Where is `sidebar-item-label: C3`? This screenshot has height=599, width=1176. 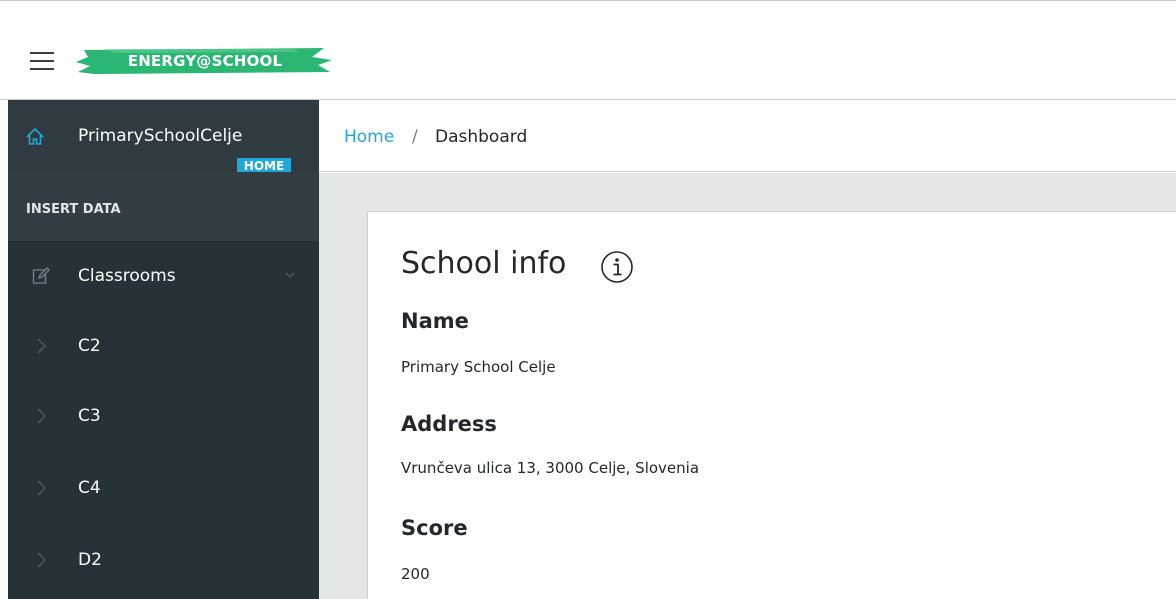 sidebar-item-label: C3 is located at coordinates (89, 416).